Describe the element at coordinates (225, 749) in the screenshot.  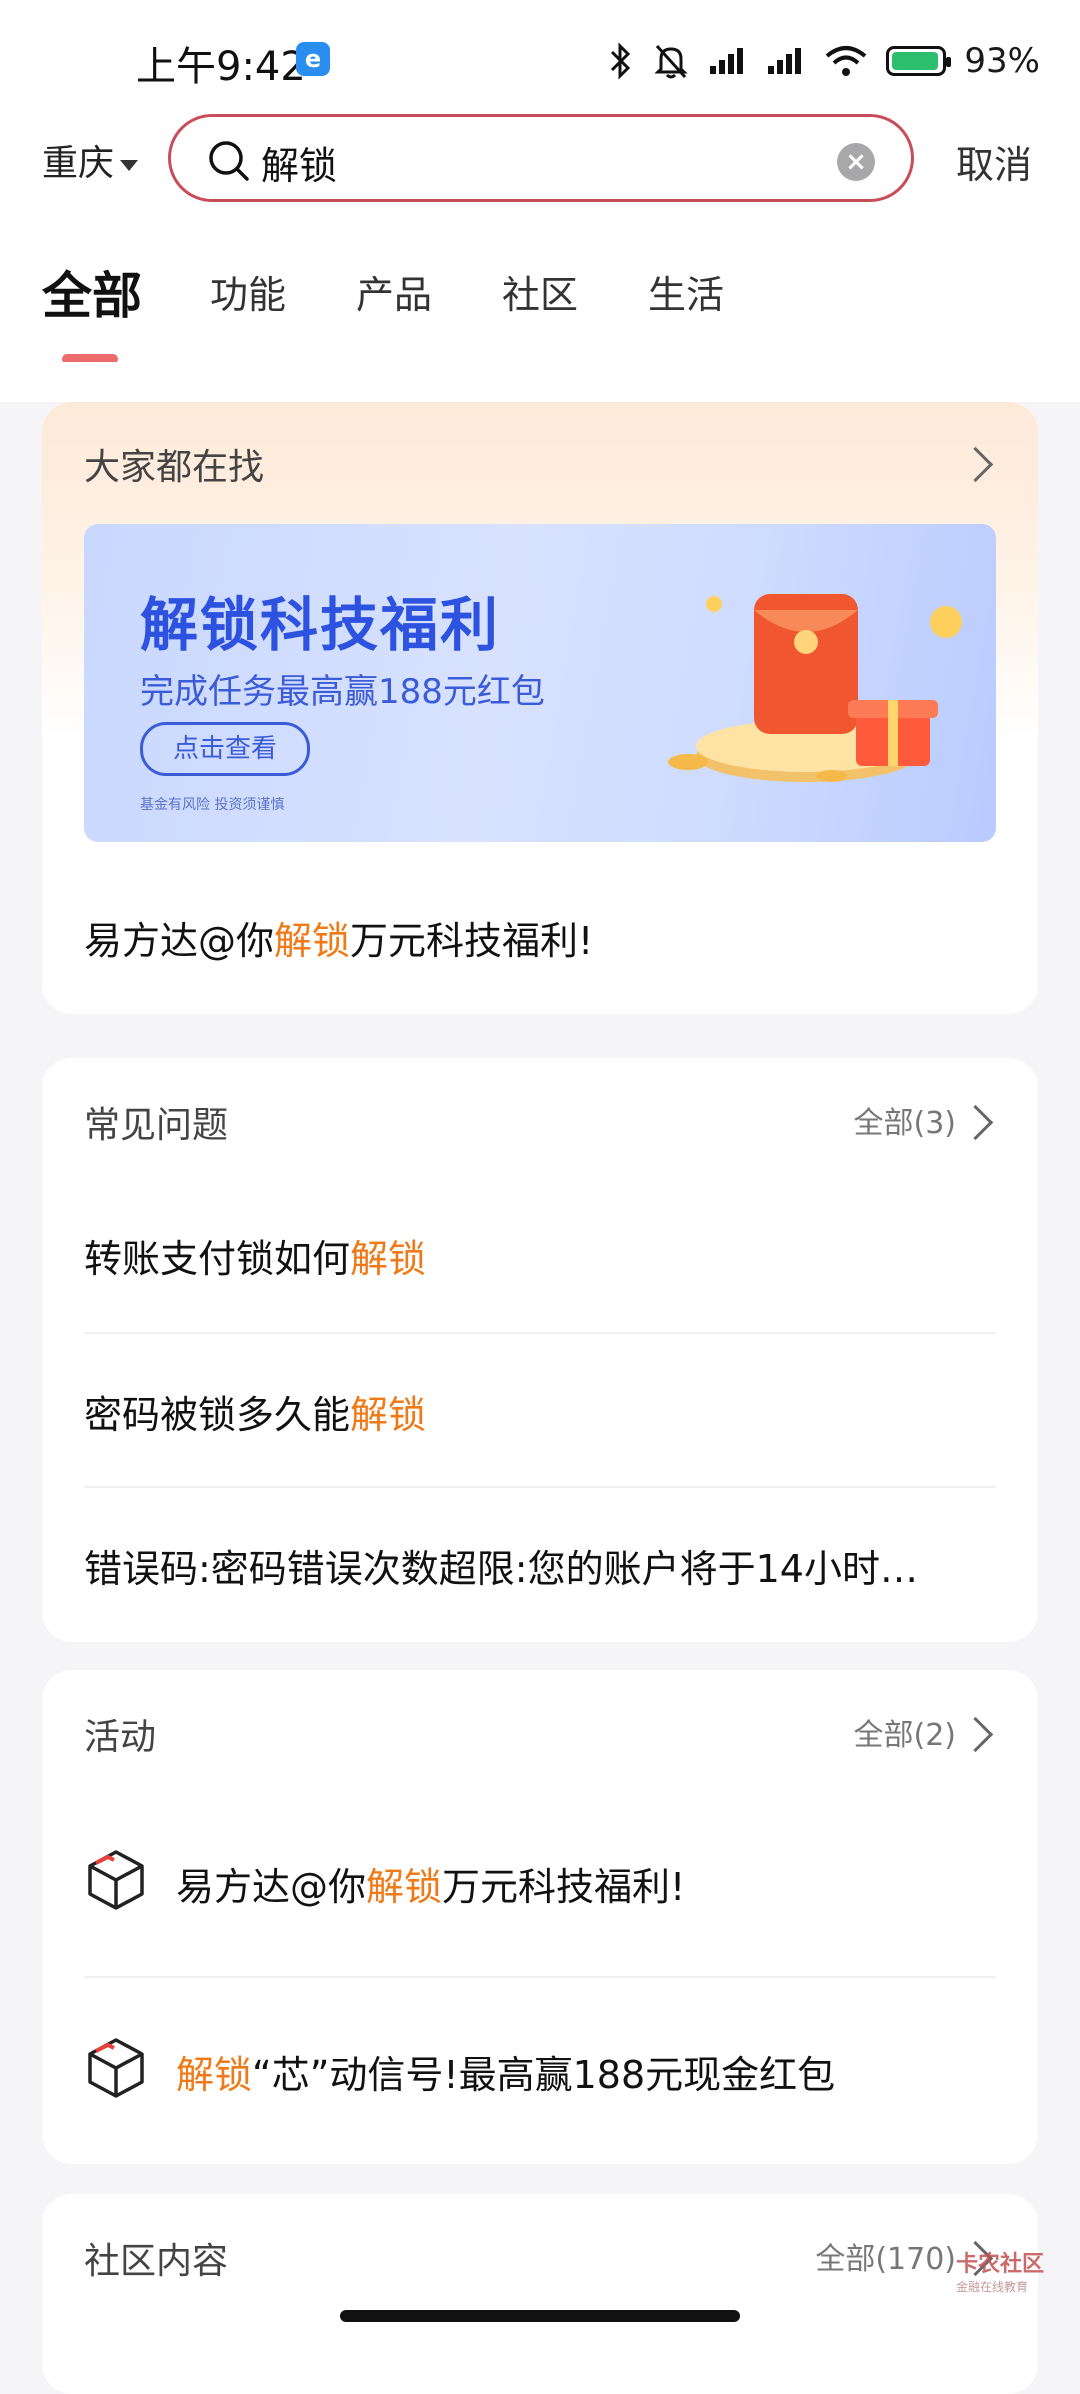
I see `banner-view-button: 点击查看` at that location.